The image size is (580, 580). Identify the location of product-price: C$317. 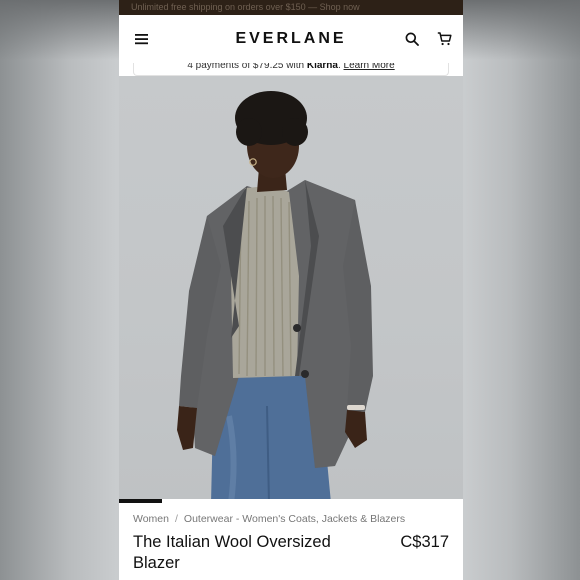
(424, 542).